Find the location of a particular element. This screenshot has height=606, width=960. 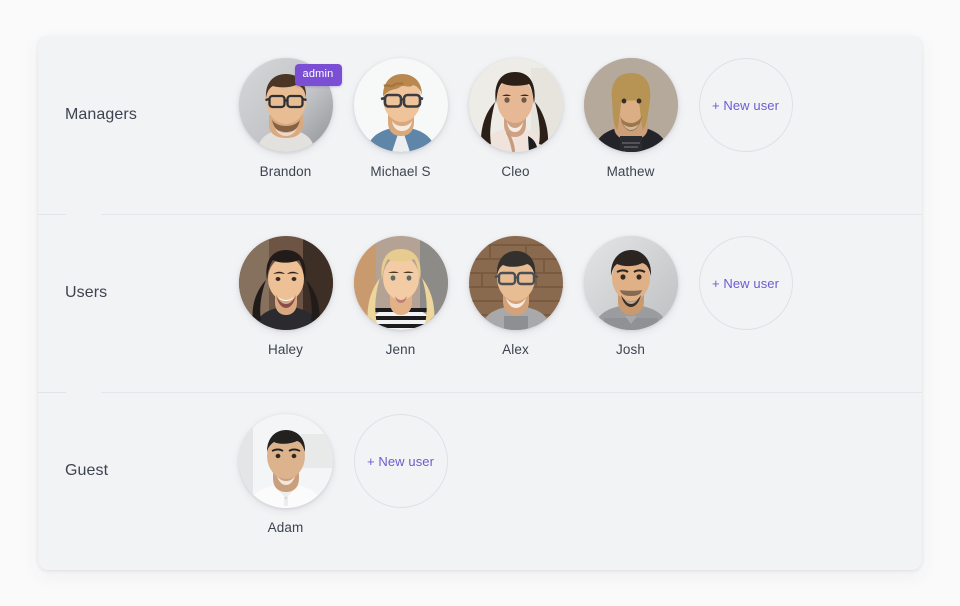

member-item: admin Brandon is located at coordinates (285, 118).